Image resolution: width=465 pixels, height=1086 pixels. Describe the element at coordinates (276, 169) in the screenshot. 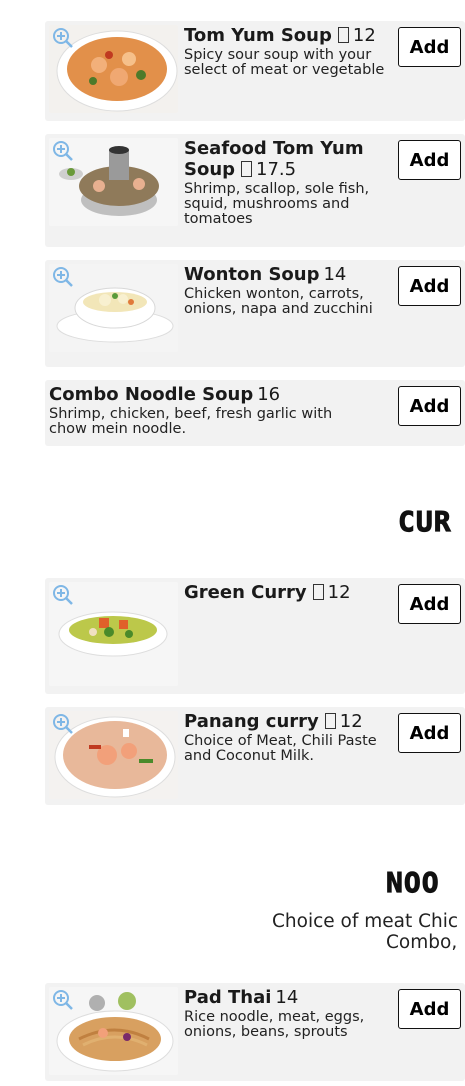

I see `item-price: 17.5` at that location.